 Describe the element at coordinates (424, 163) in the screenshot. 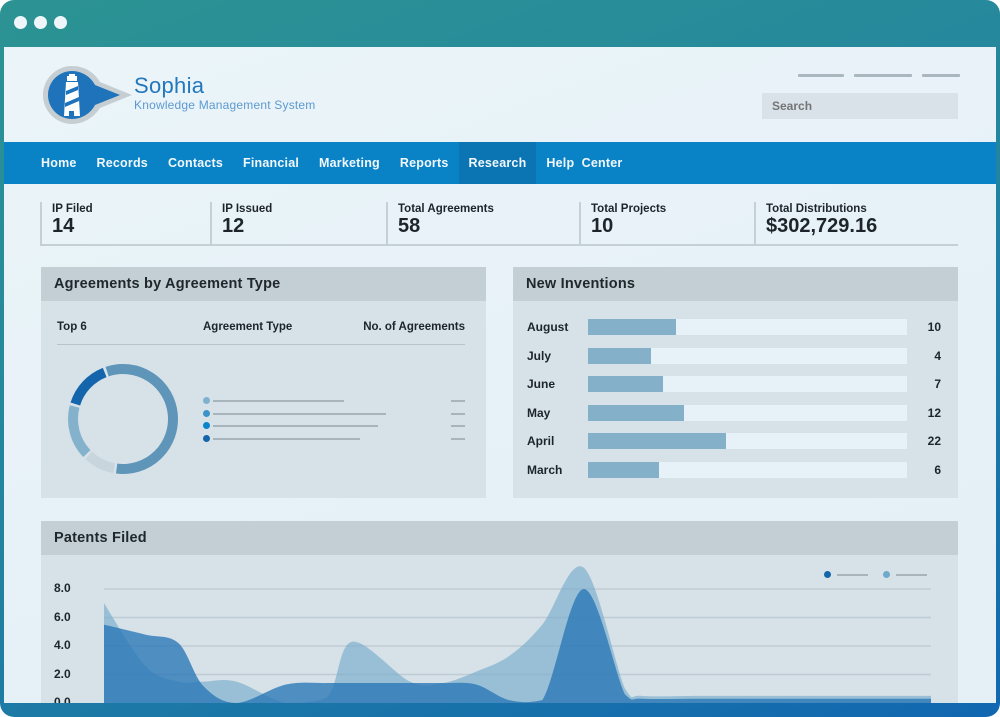

I see `nav-item-reports: Reports` at that location.